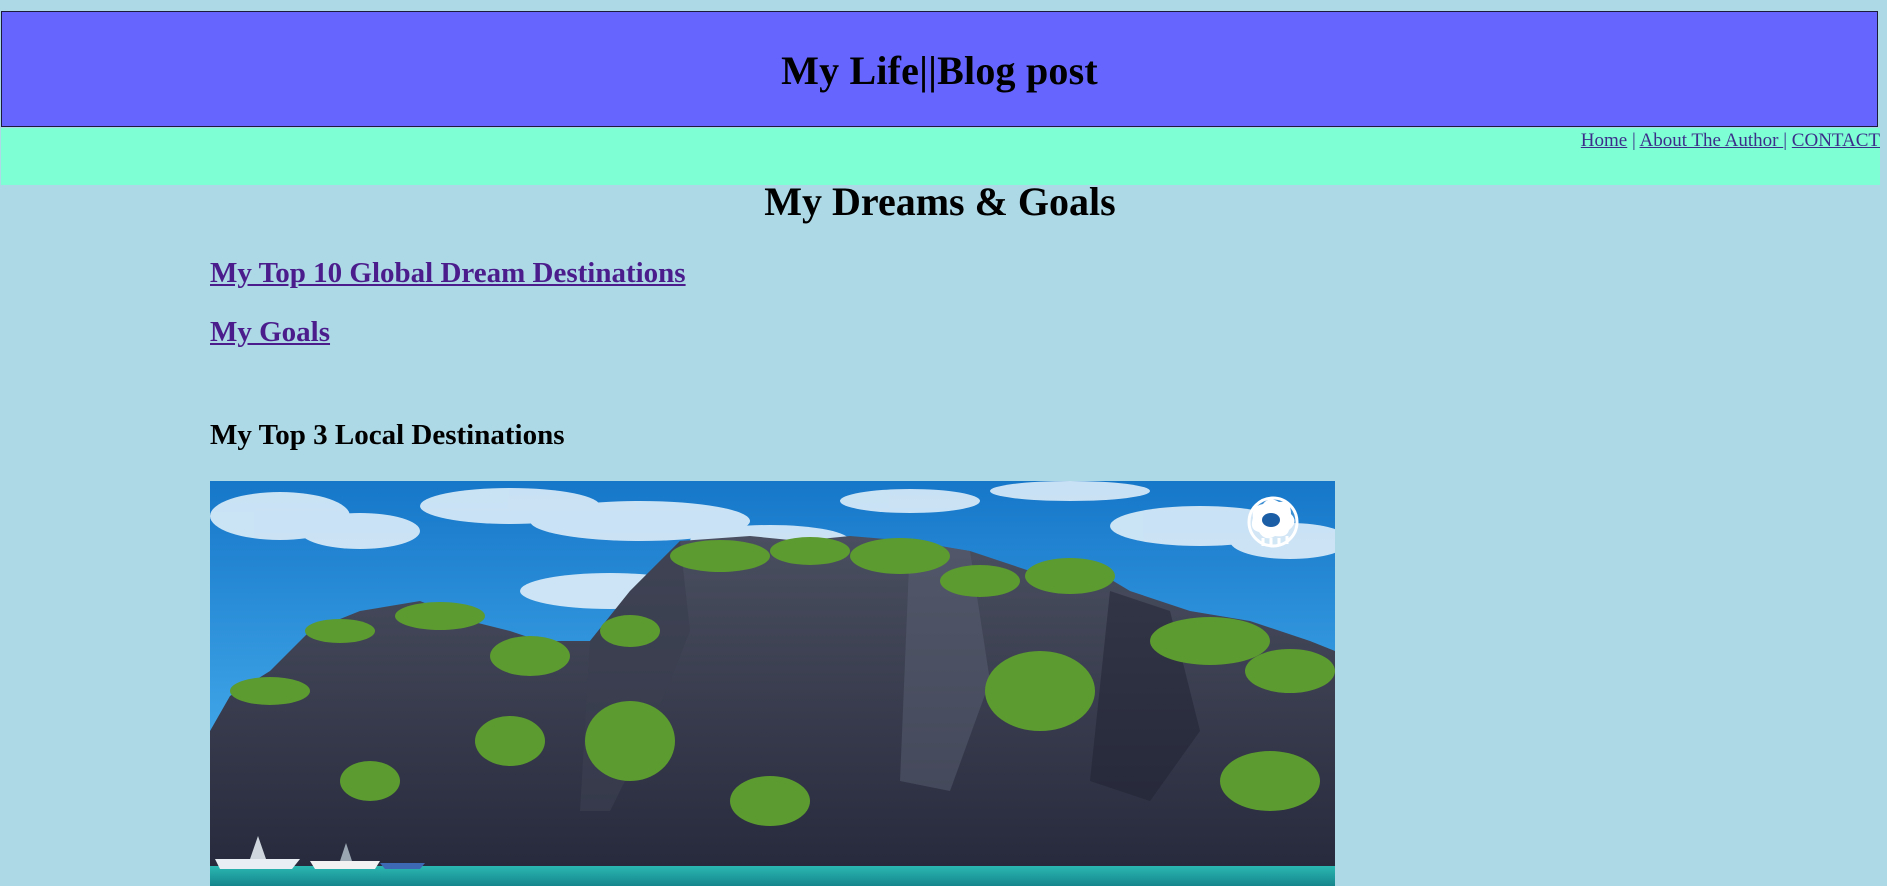 Image resolution: width=1887 pixels, height=886 pixels. I want to click on nav-bar: Home | About The Author | CONTACT, so click(940, 156).